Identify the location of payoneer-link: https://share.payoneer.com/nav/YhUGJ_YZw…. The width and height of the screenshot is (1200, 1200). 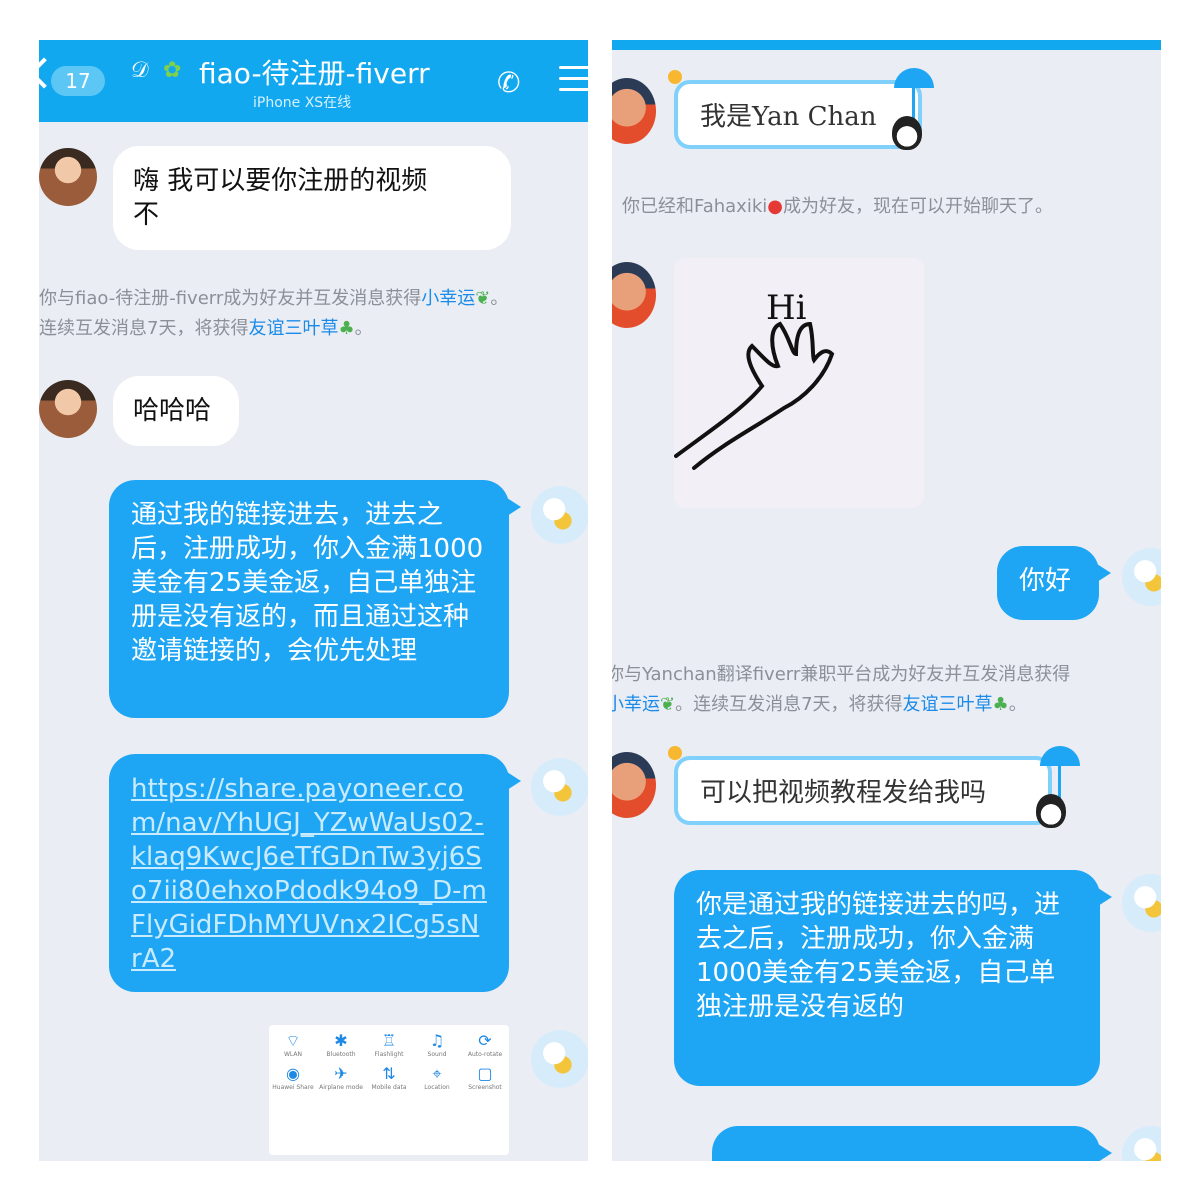
(309, 874).